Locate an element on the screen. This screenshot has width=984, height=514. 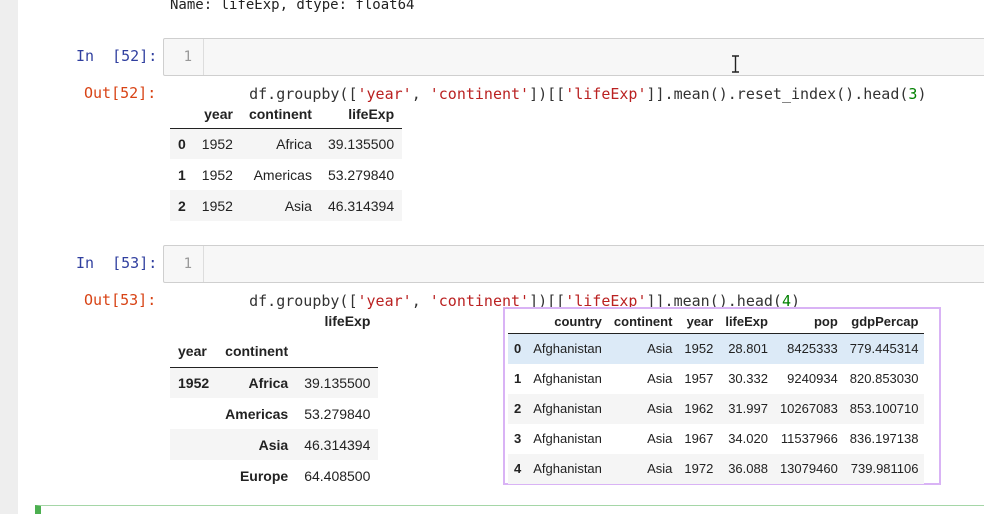
table-cell: 1962 is located at coordinates (699, 408).